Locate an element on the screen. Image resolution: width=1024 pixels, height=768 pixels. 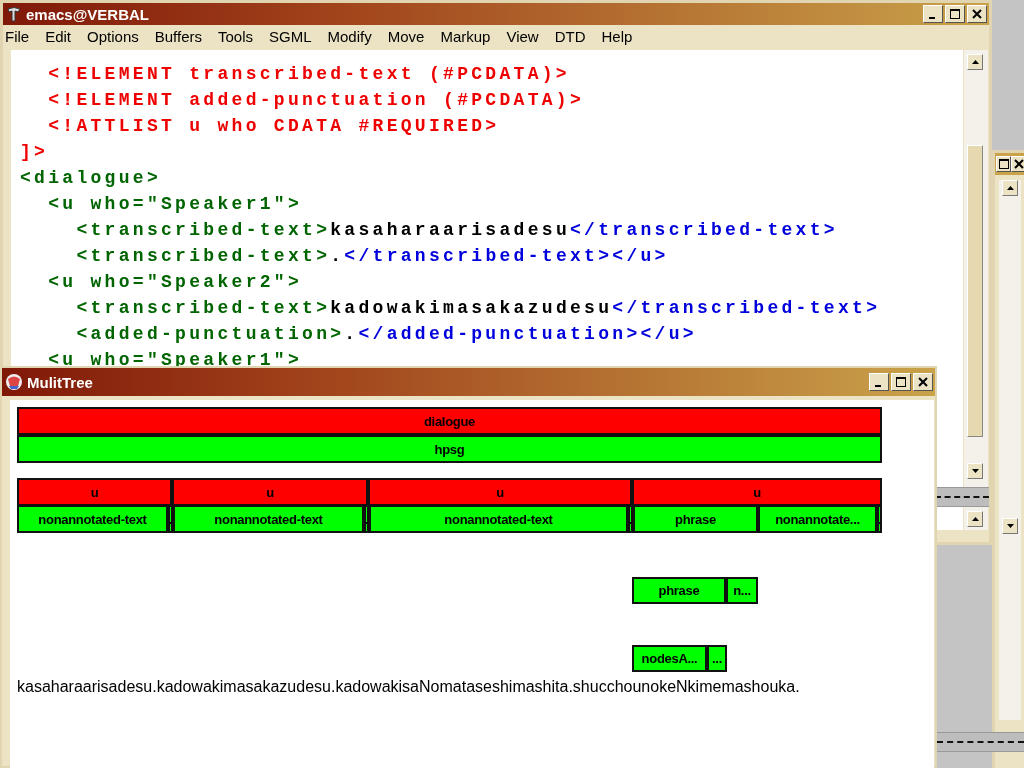
code-line: ]> is located at coordinates (35, 152).